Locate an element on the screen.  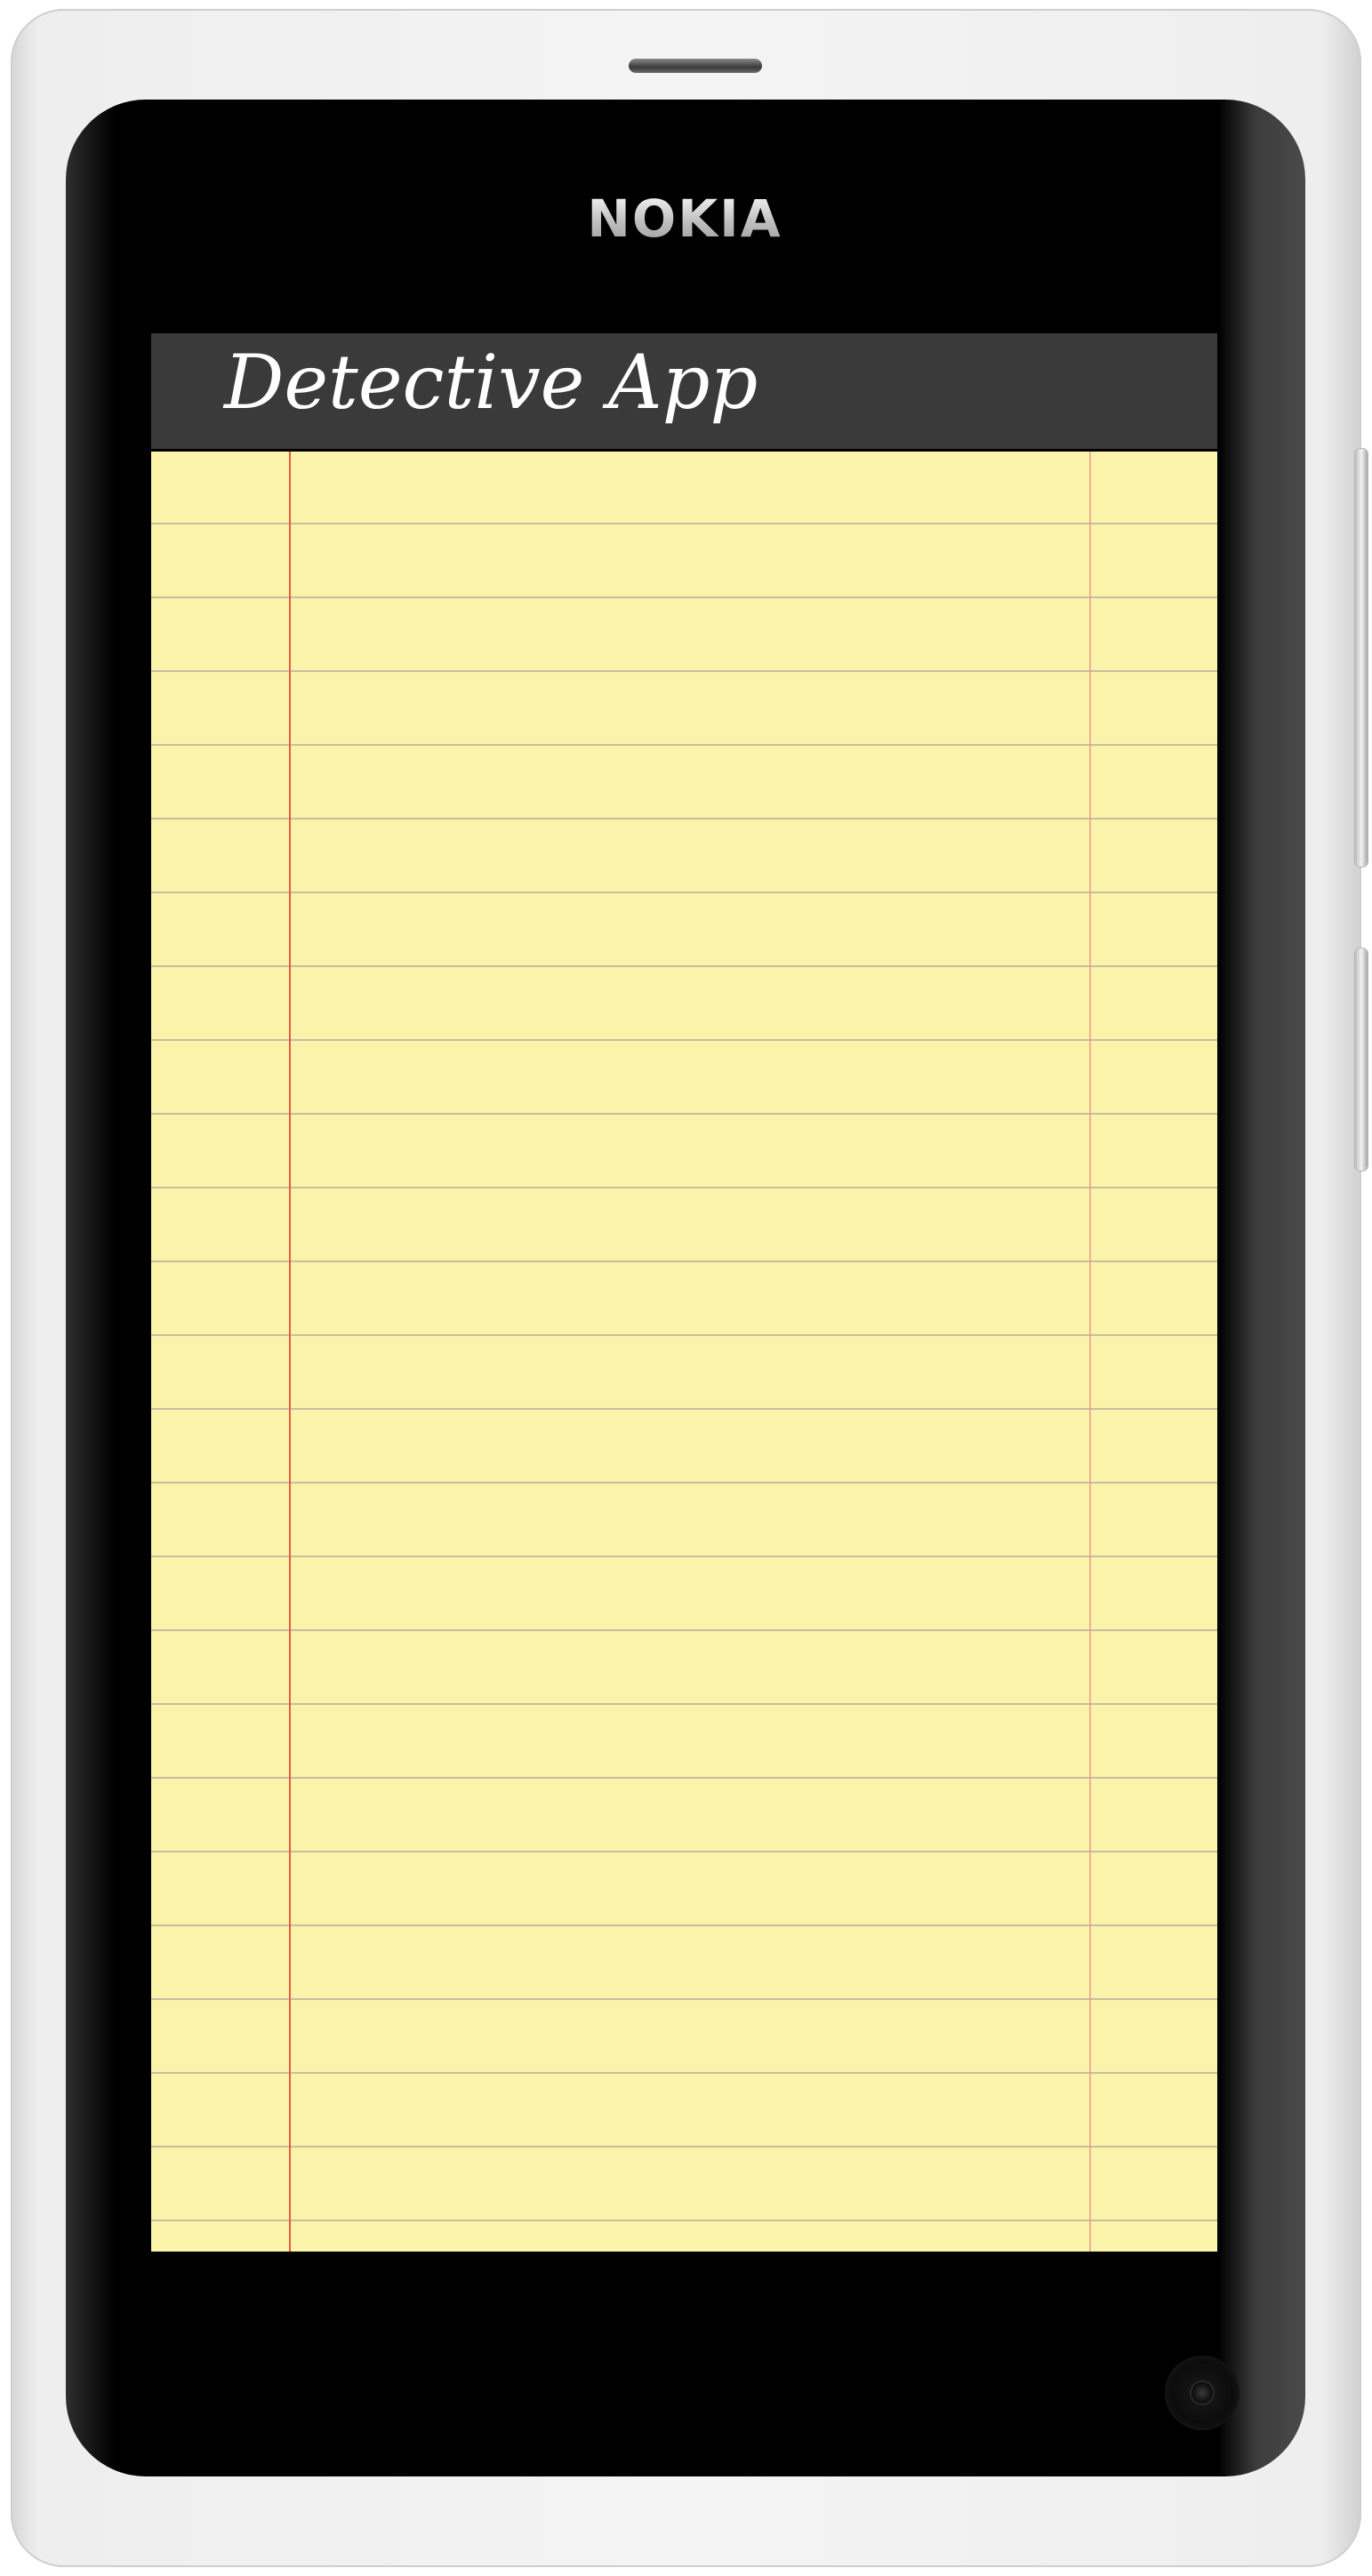
brand-logo: NOKIA is located at coordinates (685, 218).